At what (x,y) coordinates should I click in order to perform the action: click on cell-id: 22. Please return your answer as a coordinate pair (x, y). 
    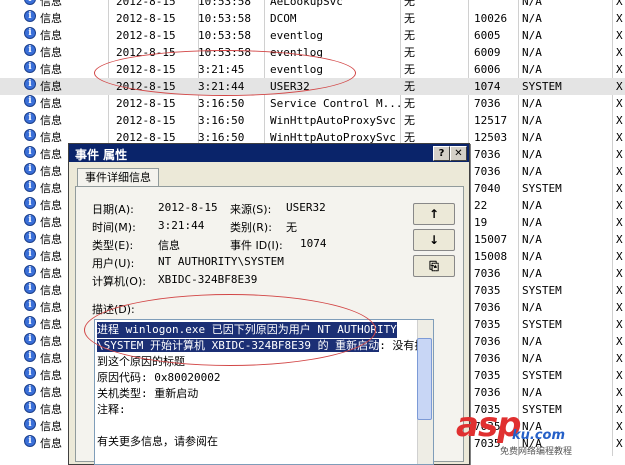
    Looking at the image, I should click on (481, 205).